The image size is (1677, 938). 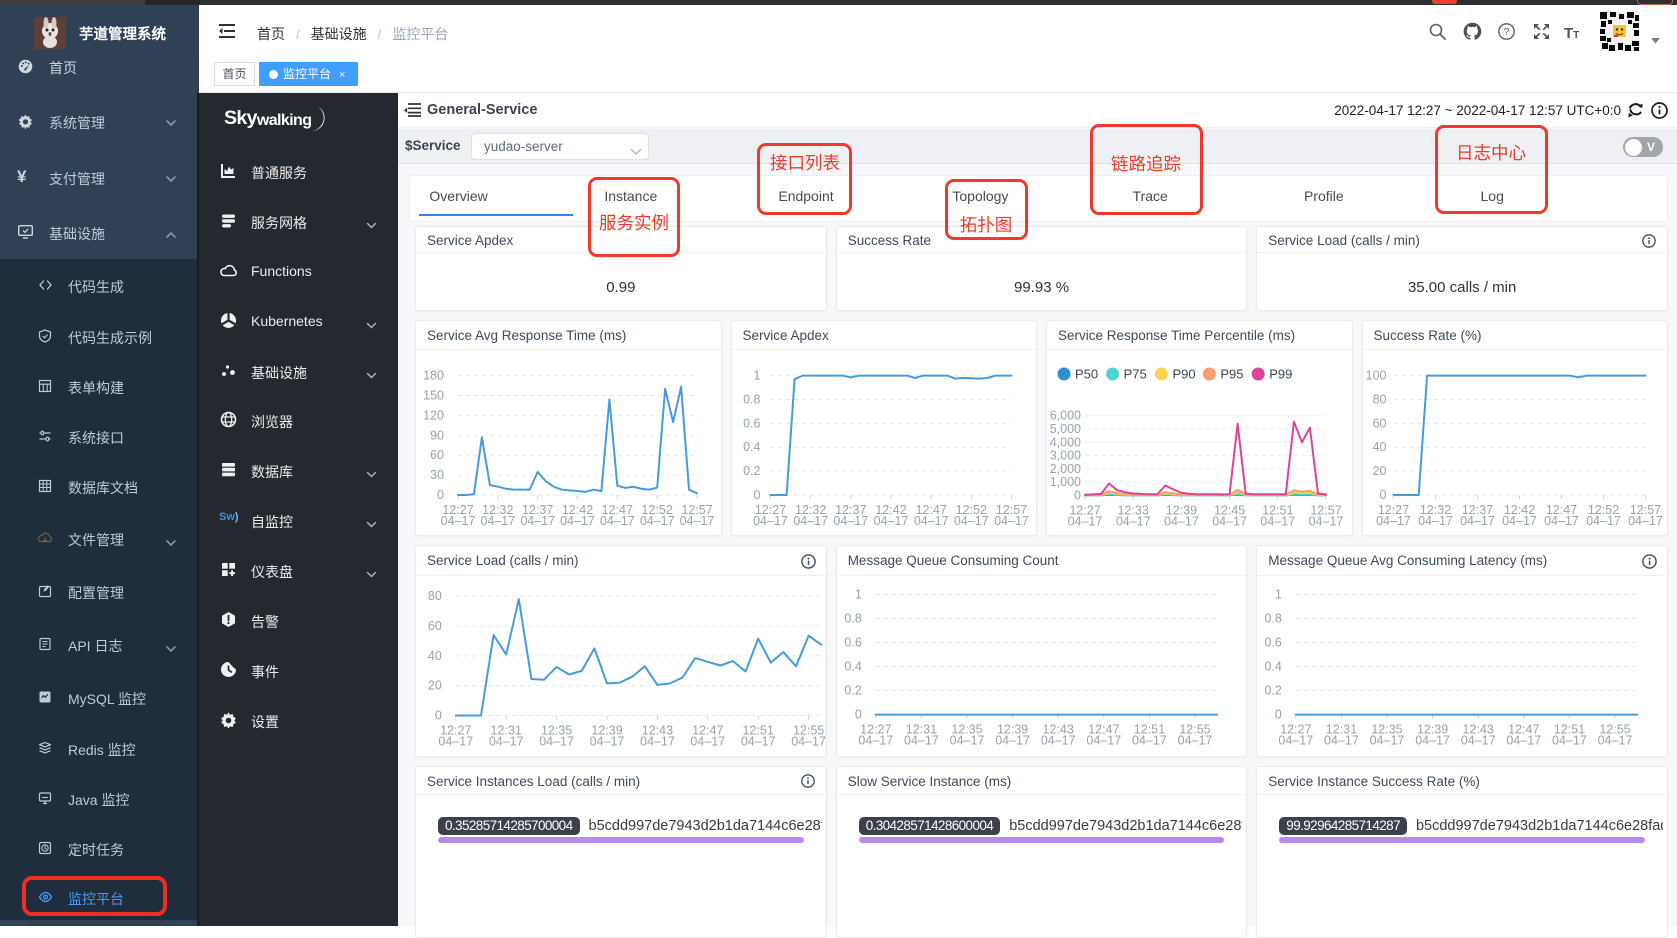 What do you see at coordinates (1135, 374) in the screenshot?
I see `svg-text: P75` at bounding box center [1135, 374].